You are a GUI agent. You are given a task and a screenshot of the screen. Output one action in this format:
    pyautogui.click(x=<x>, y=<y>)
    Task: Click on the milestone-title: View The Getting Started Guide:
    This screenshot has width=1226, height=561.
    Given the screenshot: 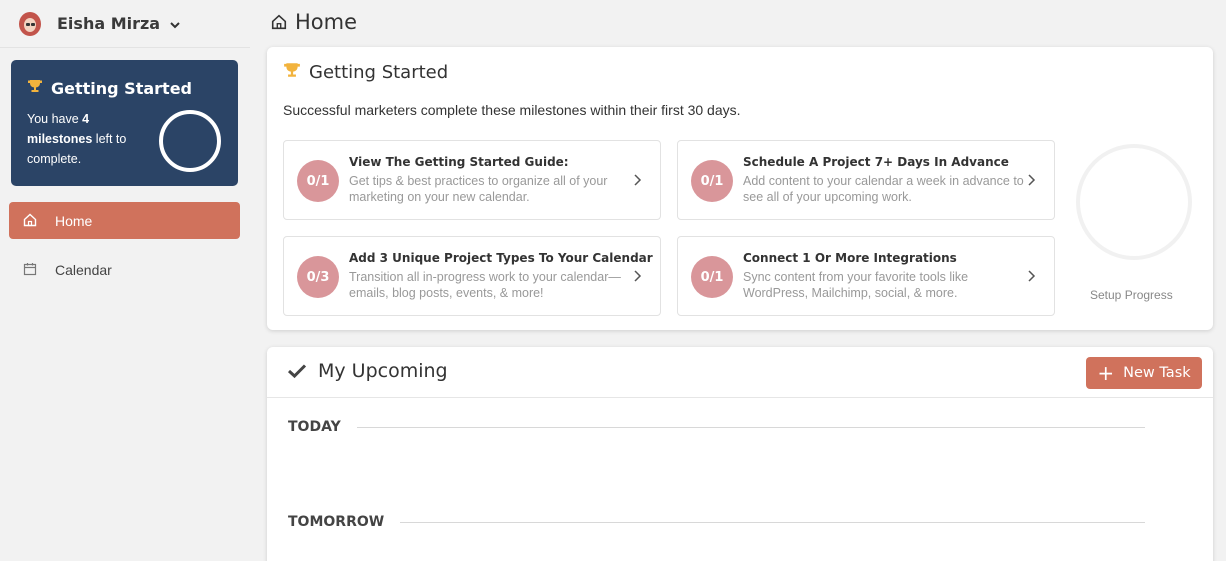 What is the action you would take?
    pyautogui.click(x=459, y=162)
    